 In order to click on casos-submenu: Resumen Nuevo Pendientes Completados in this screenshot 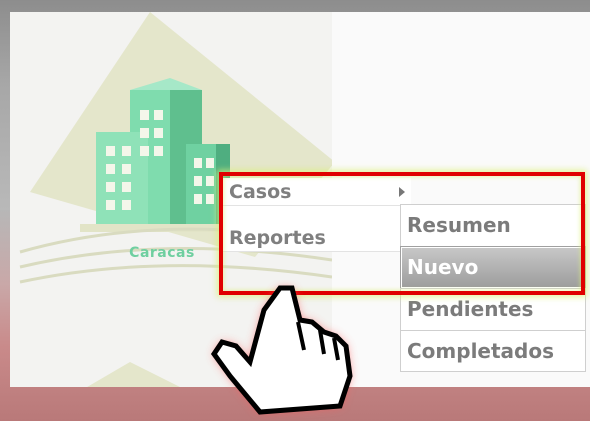, I will do `click(493, 288)`.